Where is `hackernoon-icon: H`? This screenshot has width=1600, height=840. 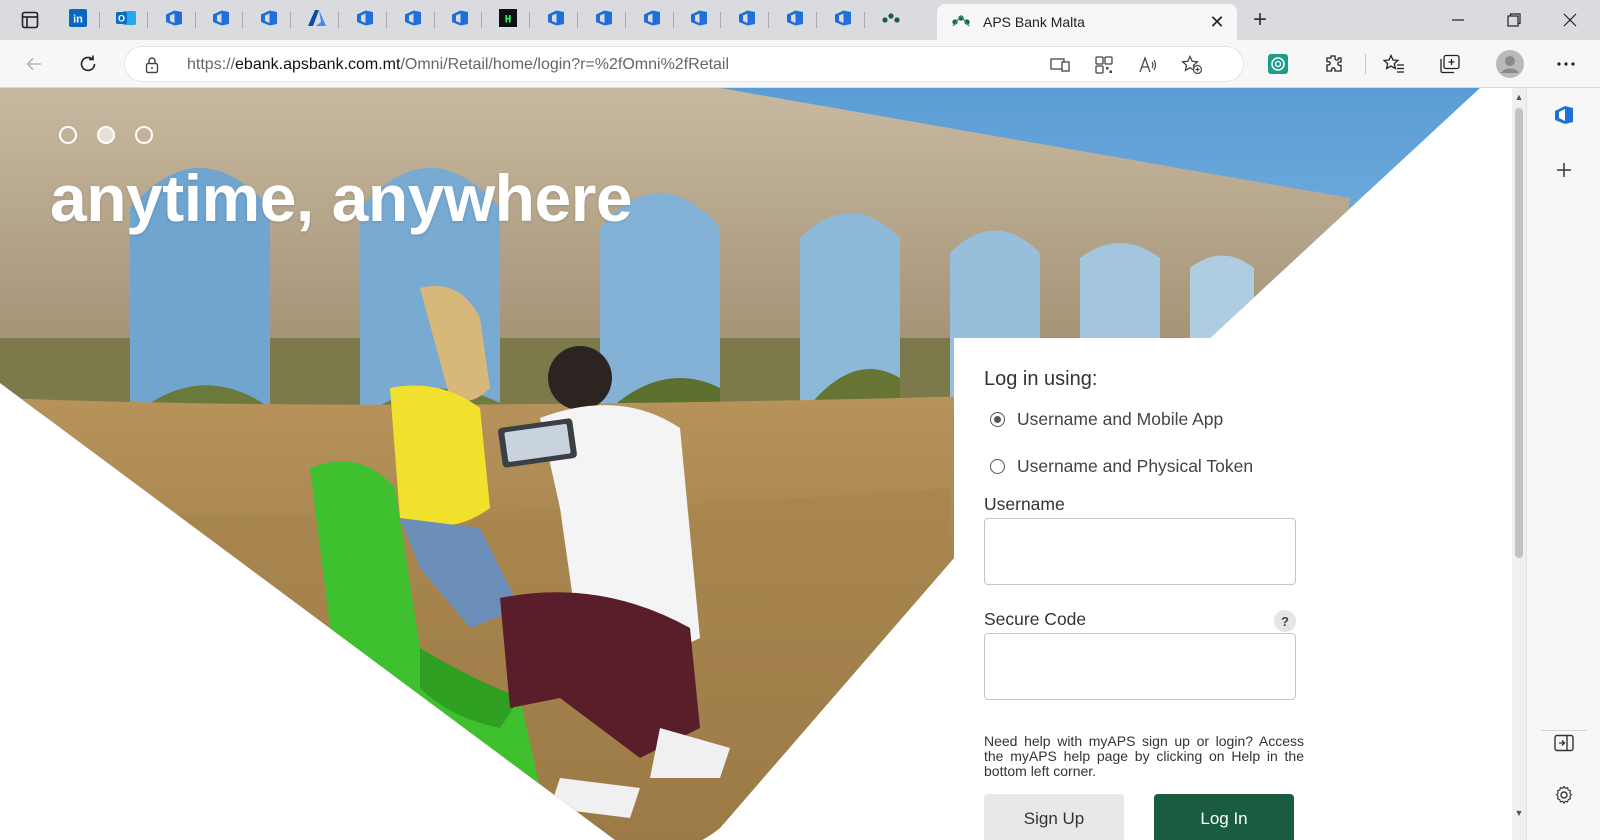 hackernoon-icon: H is located at coordinates (508, 20).